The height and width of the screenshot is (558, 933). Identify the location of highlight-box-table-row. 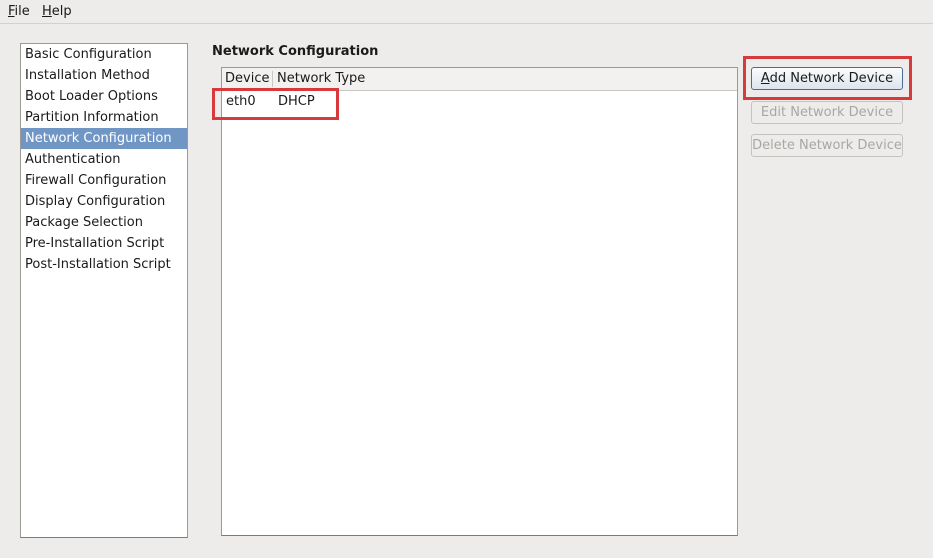
(275, 104).